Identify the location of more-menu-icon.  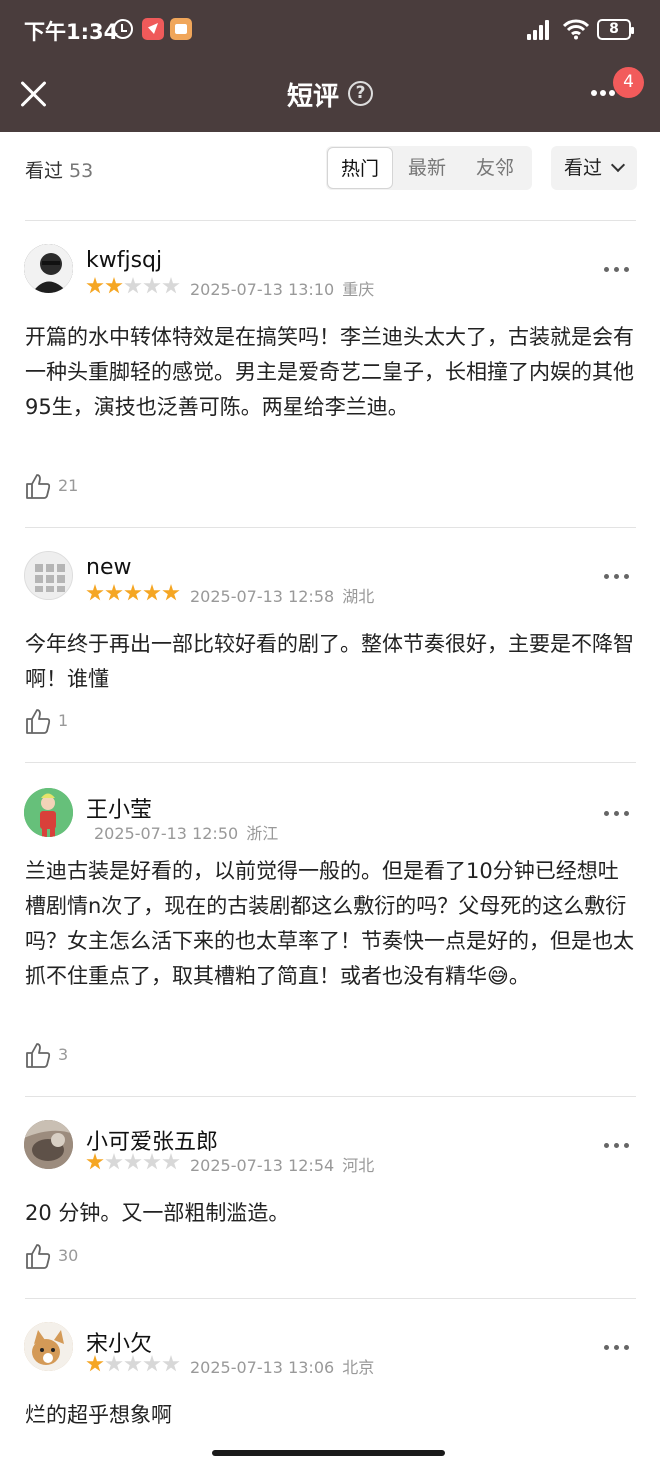
(603, 94).